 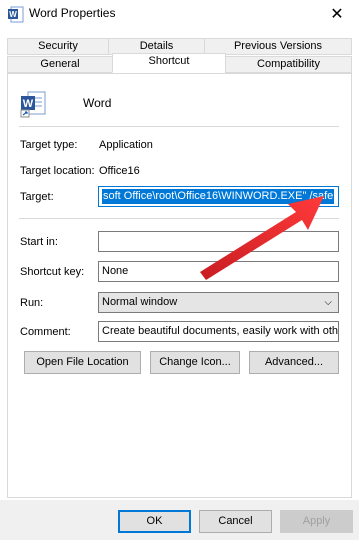 What do you see at coordinates (218, 302) in the screenshot?
I see `run-select: Normal window ⌵` at bounding box center [218, 302].